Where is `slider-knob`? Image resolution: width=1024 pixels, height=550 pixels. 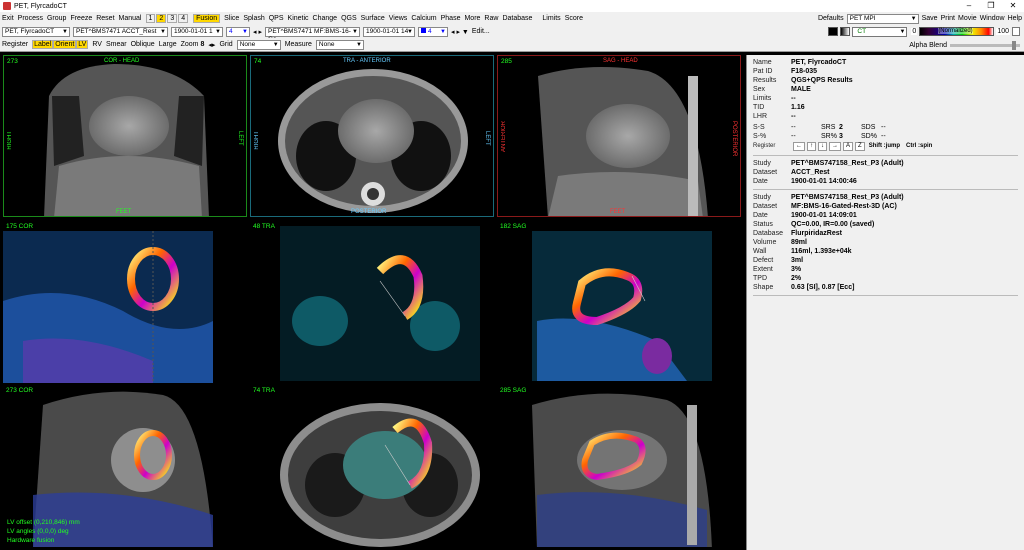
slider-knob is located at coordinates (1014, 45).